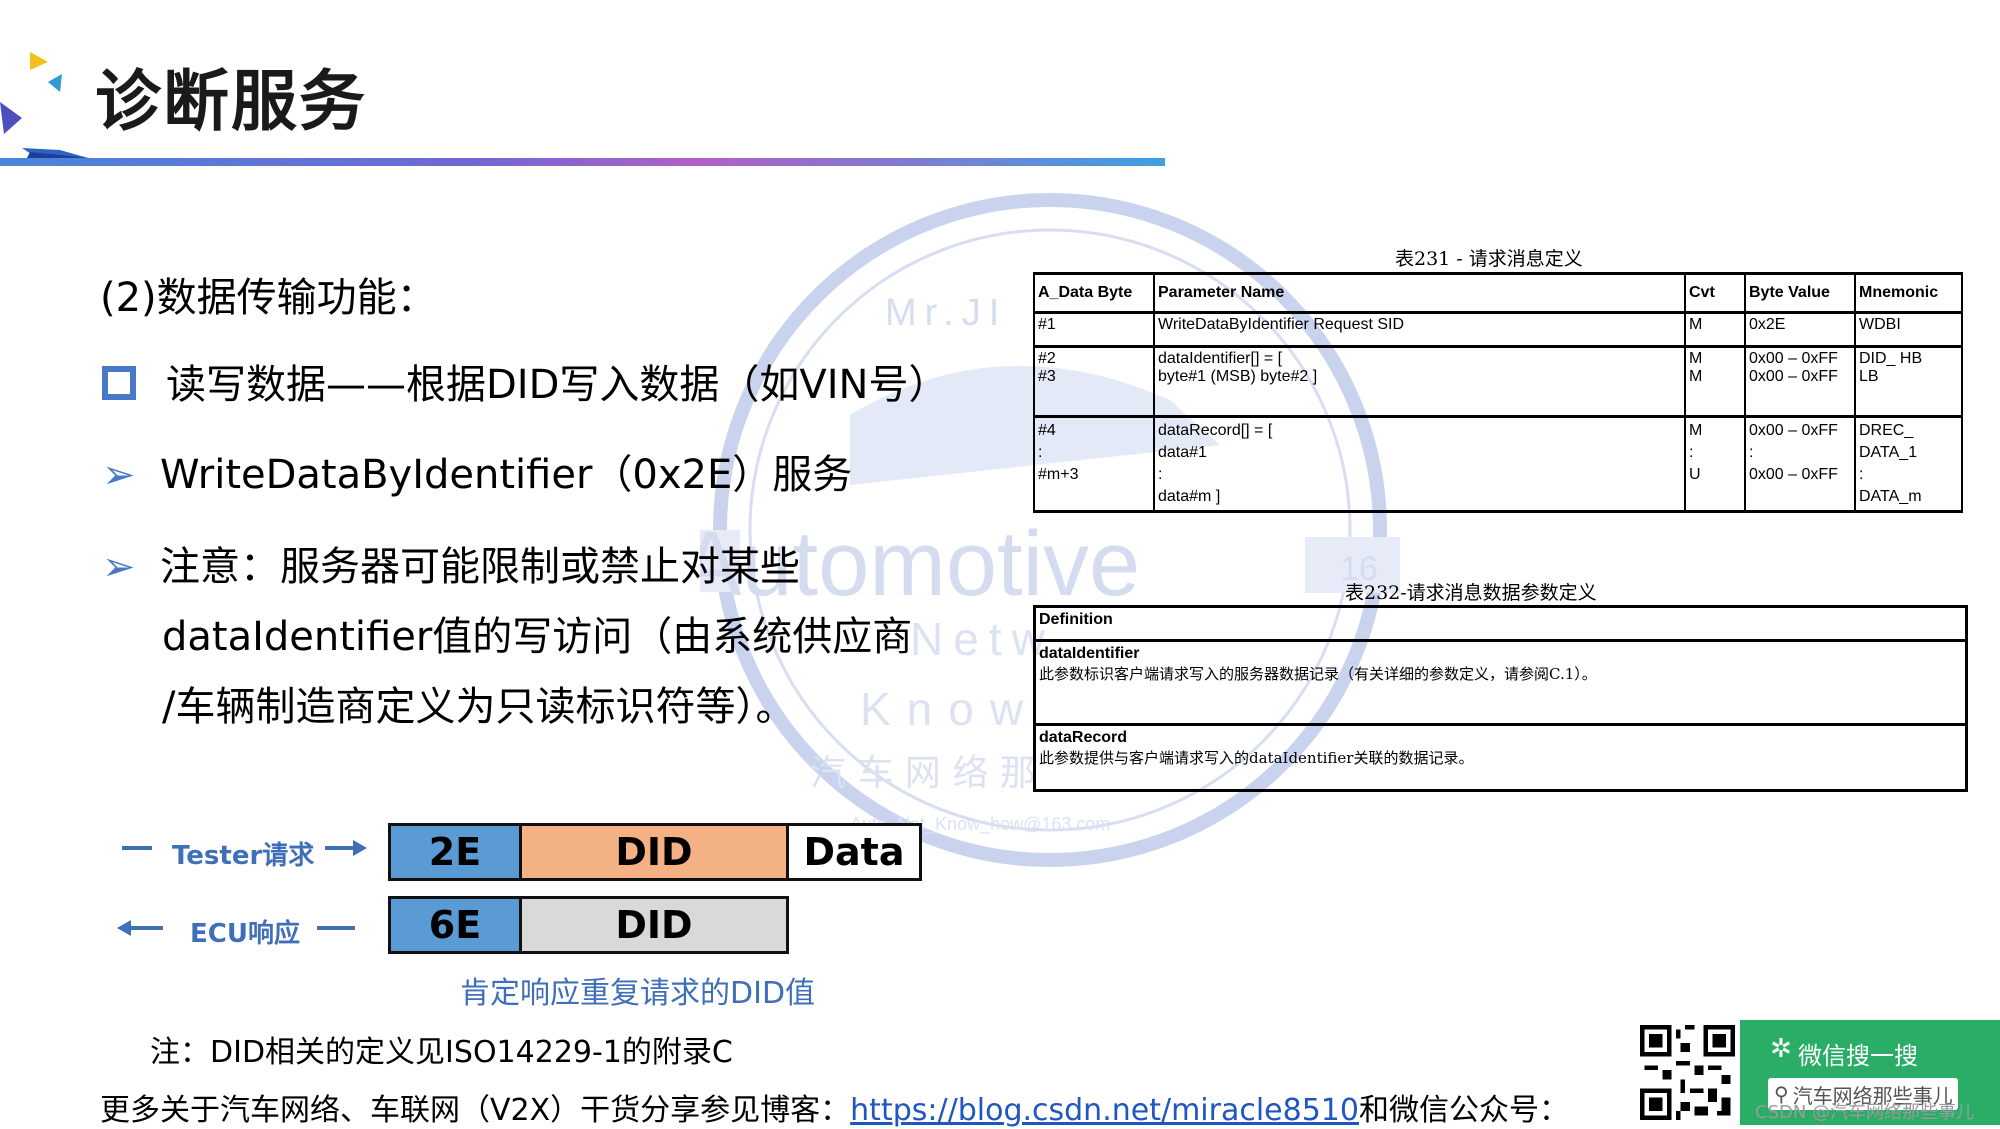  Describe the element at coordinates (582, 162) in the screenshot. I see `title-underline` at that location.